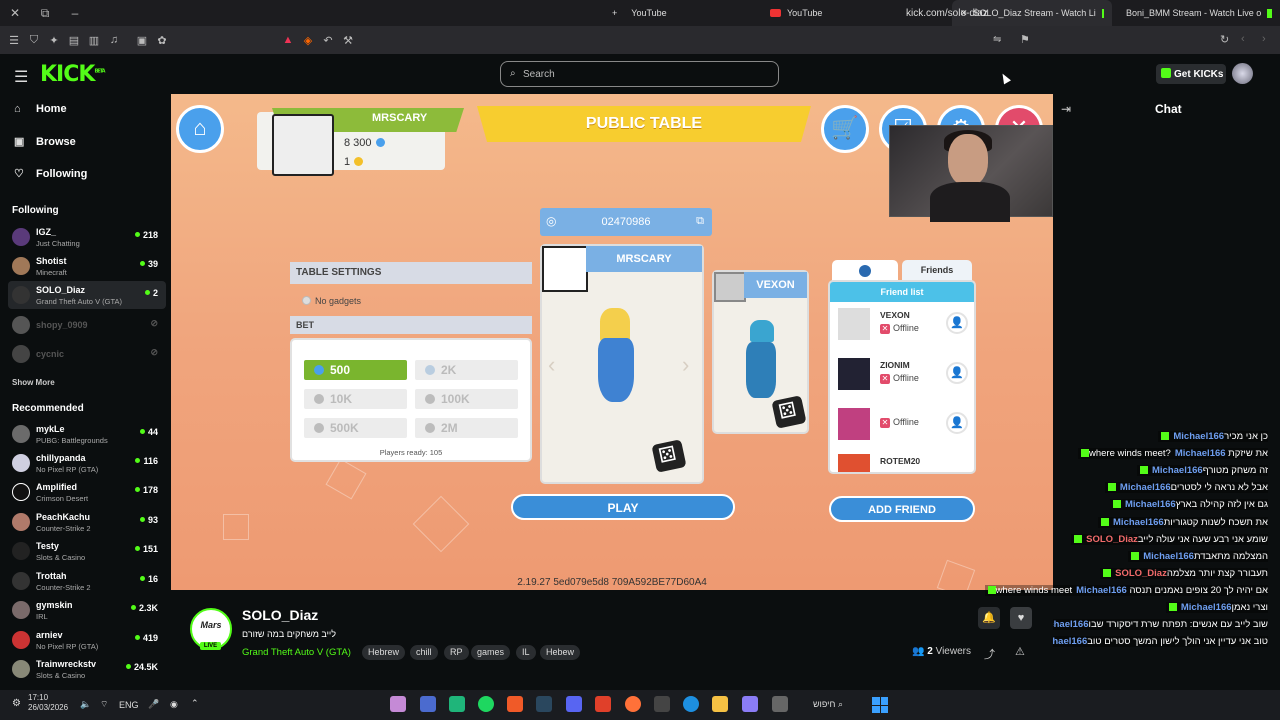  What do you see at coordinates (614, 13) in the screenshot?
I see `new-tab-icon: +` at bounding box center [614, 13].